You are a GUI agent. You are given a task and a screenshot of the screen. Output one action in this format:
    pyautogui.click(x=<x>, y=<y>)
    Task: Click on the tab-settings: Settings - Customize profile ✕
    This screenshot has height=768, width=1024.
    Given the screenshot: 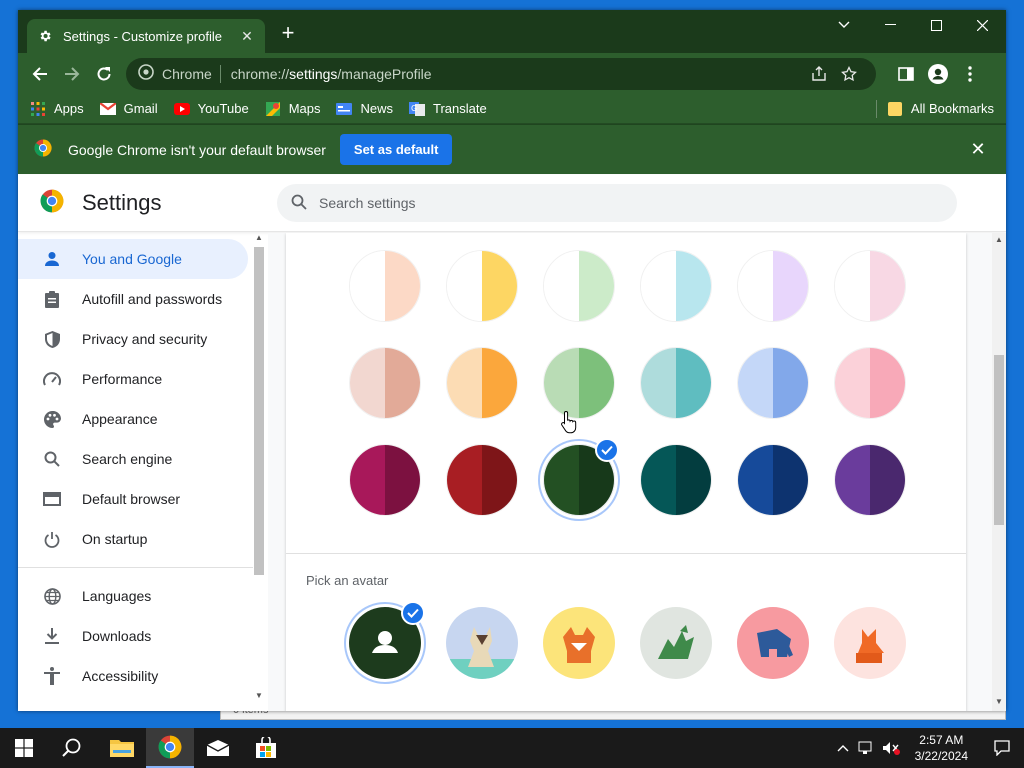 What is the action you would take?
    pyautogui.click(x=146, y=36)
    